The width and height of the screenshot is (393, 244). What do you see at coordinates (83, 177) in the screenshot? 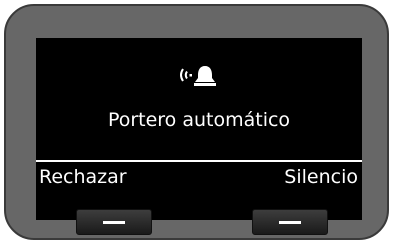
I see `reject-softkey-label: Rechazar` at bounding box center [83, 177].